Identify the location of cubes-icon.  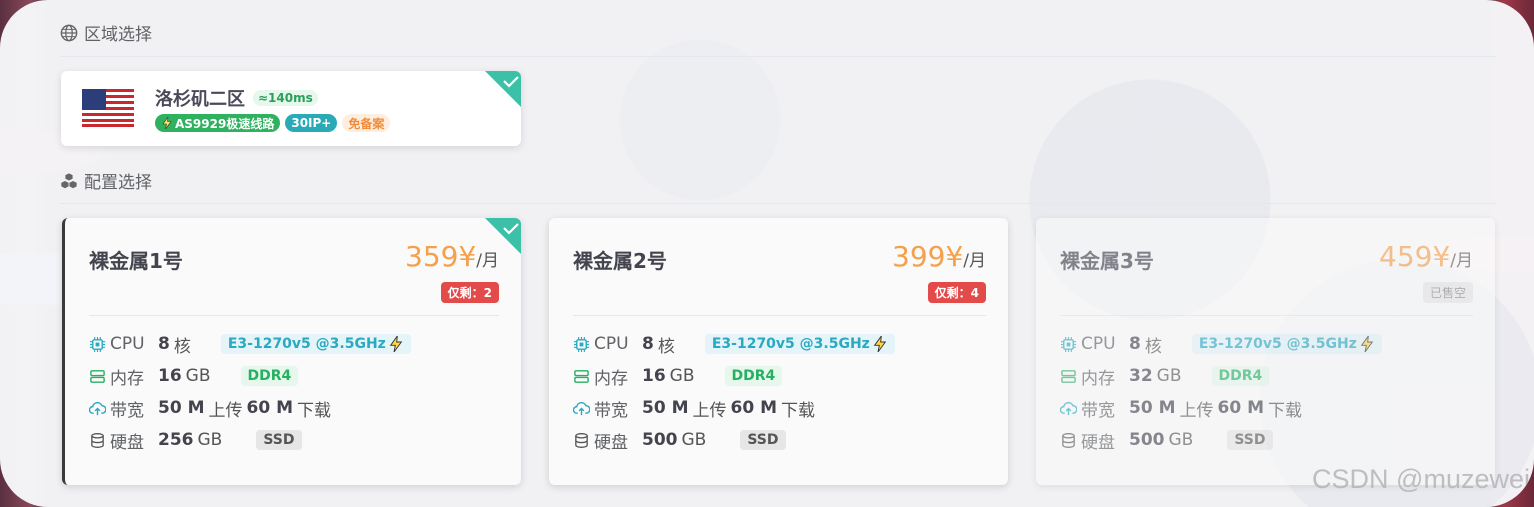
(69, 180).